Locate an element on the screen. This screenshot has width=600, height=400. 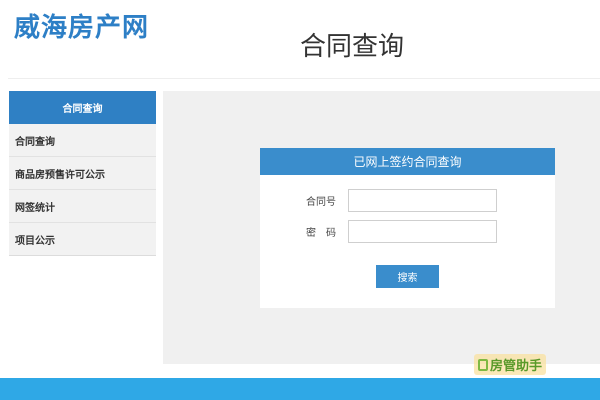
password-row: 密 码 is located at coordinates (407, 231).